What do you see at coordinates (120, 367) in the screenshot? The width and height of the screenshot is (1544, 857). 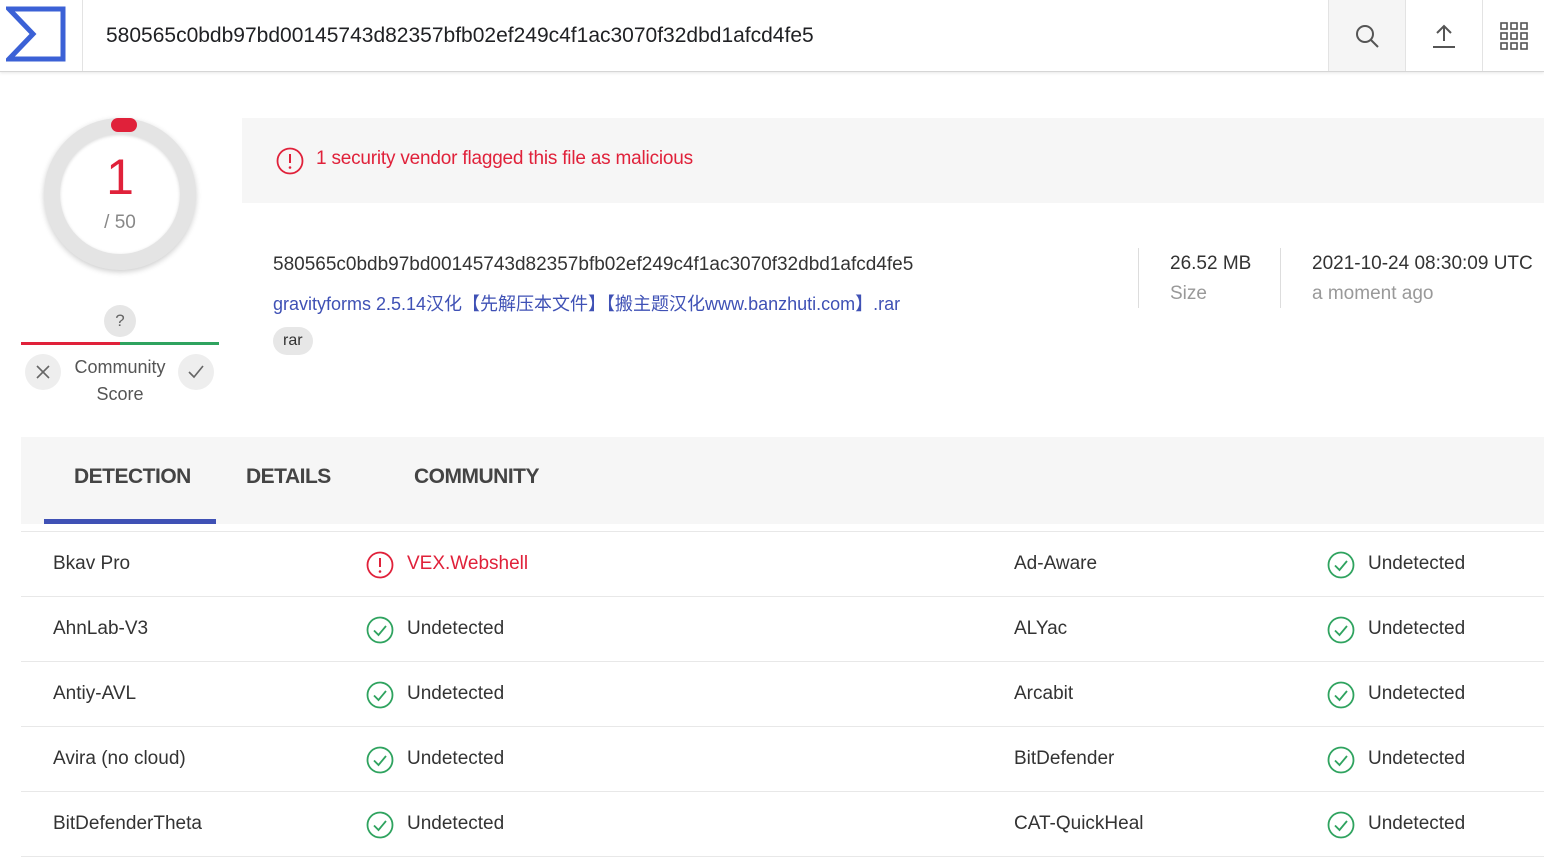 I see `community-label-line1: Community` at bounding box center [120, 367].